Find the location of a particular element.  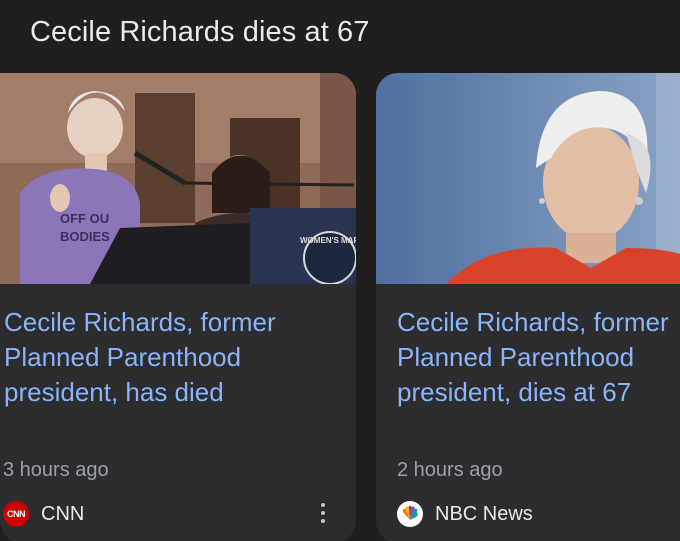

source-name: CNN is located at coordinates (63, 513).